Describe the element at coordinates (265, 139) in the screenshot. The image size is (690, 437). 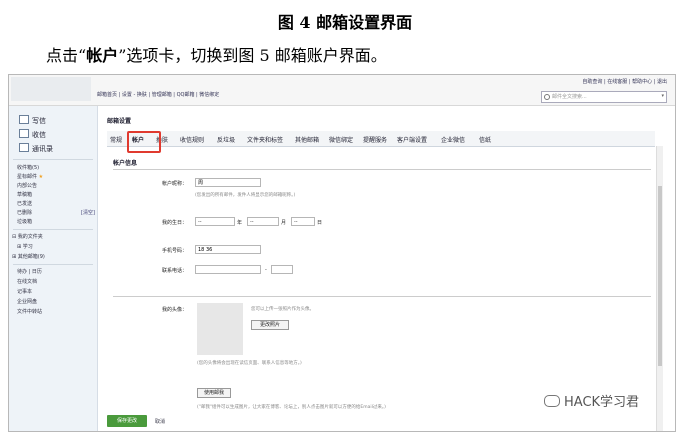
I see `tab-folders: 文件夹和标签` at that location.